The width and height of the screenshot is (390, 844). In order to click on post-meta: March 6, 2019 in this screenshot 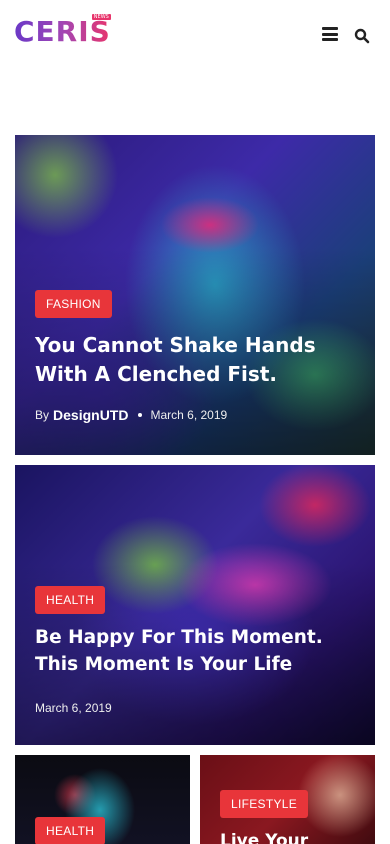, I will do `click(73, 708)`.